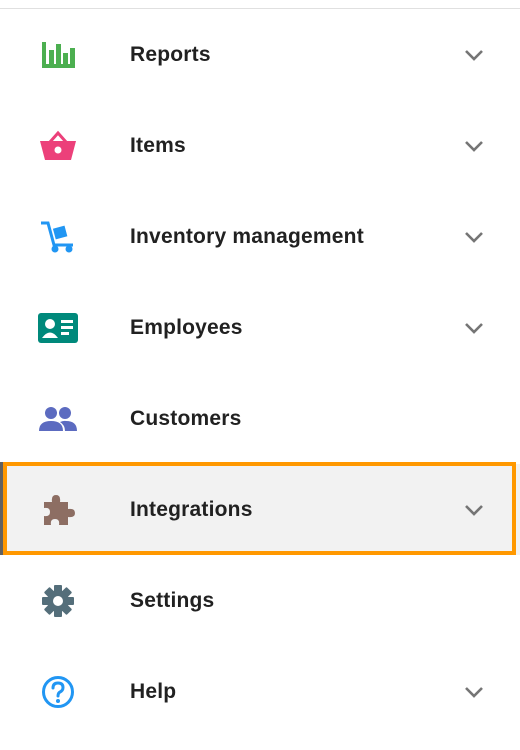 Image resolution: width=520 pixels, height=750 pixels. I want to click on active-item-accent, so click(1, 508).